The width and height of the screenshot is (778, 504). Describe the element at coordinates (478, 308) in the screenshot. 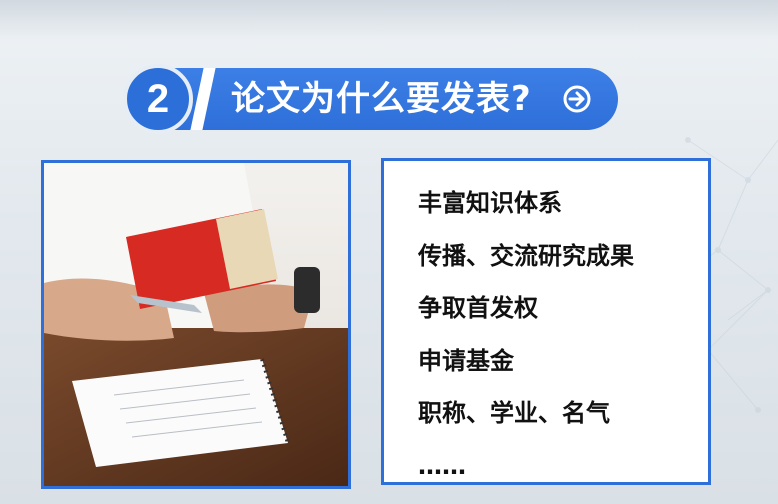

I see `list-item: 争取首发权` at that location.